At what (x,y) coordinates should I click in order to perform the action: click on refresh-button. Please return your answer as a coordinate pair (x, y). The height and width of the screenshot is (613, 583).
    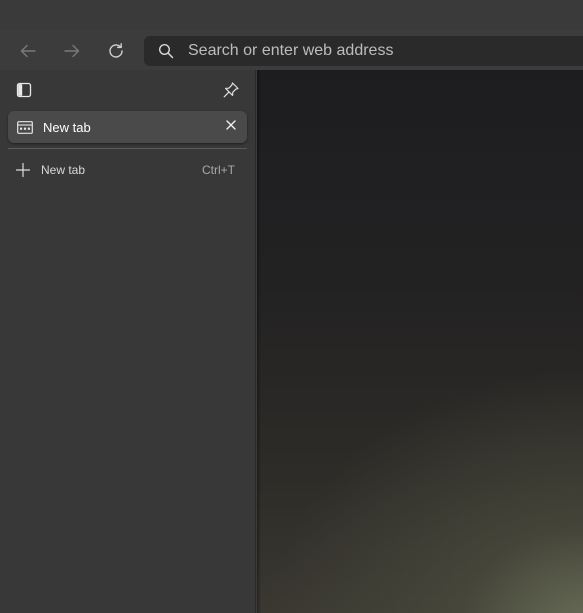
    Looking at the image, I should click on (116, 51).